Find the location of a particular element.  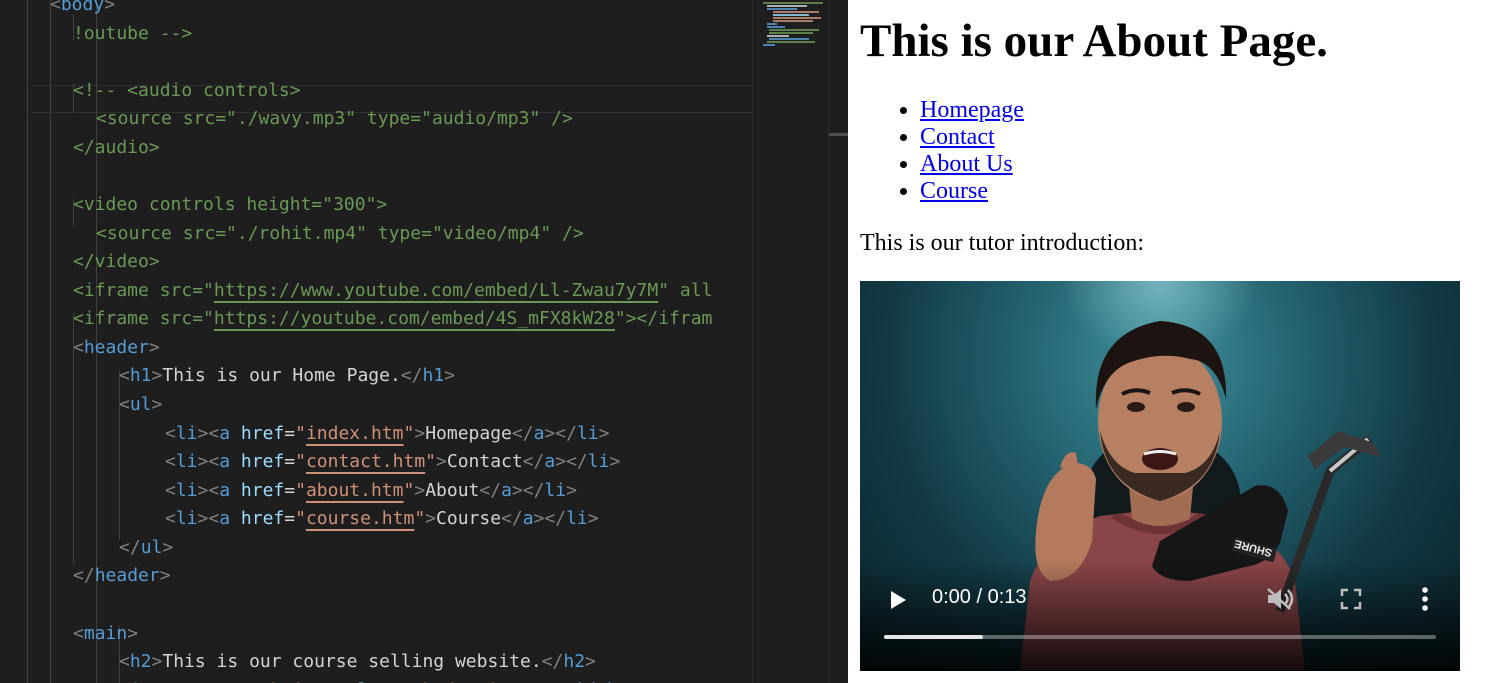

editor-scrollbar is located at coordinates (838, 341).